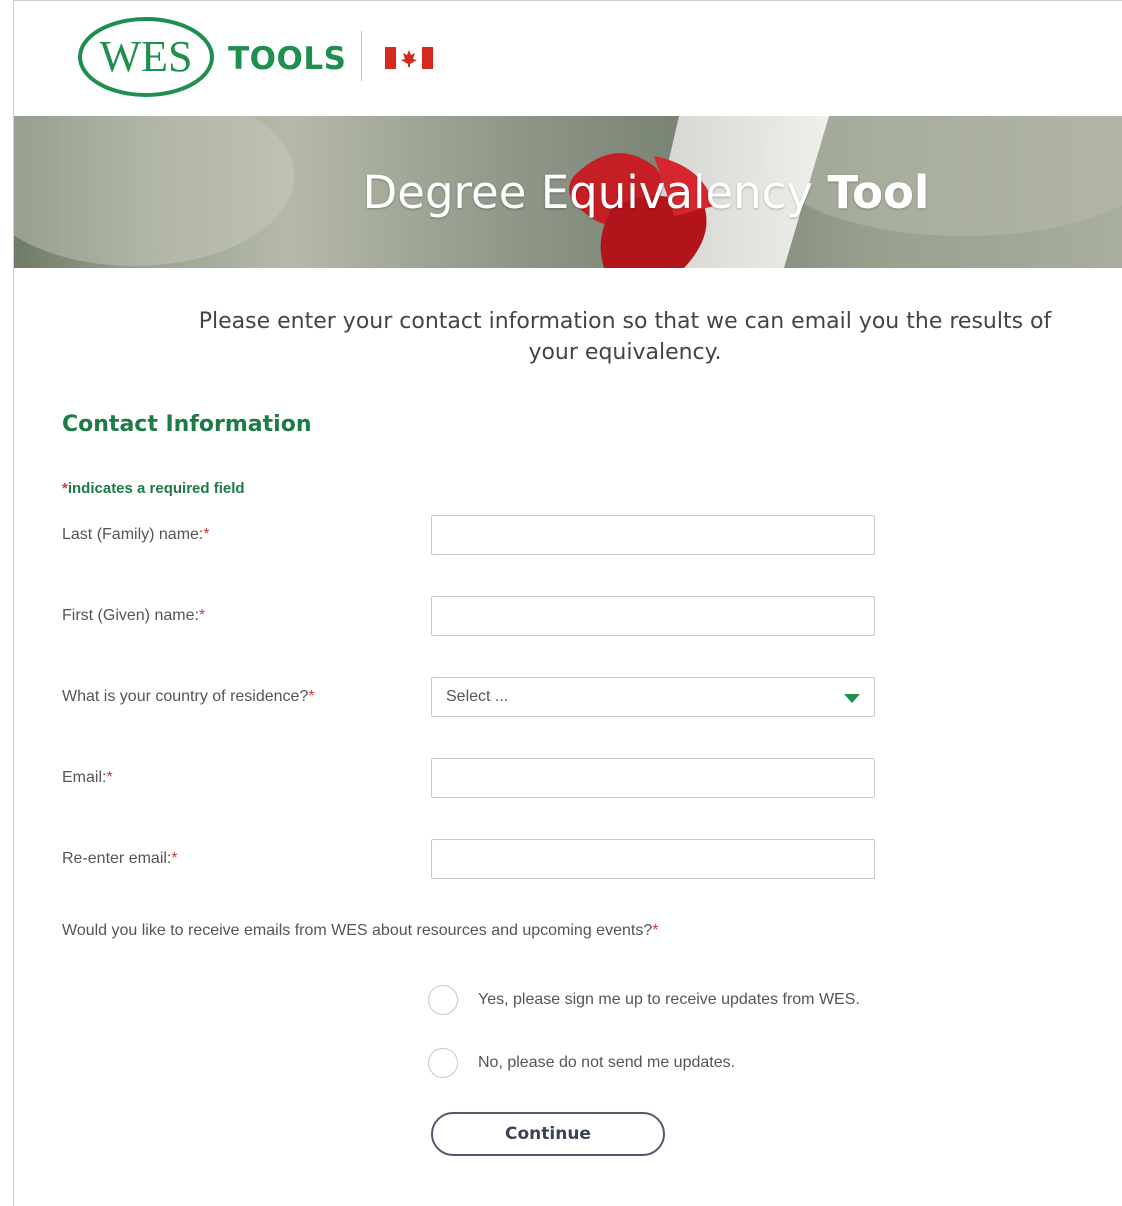  What do you see at coordinates (653, 535) in the screenshot?
I see `last-name-input` at bounding box center [653, 535].